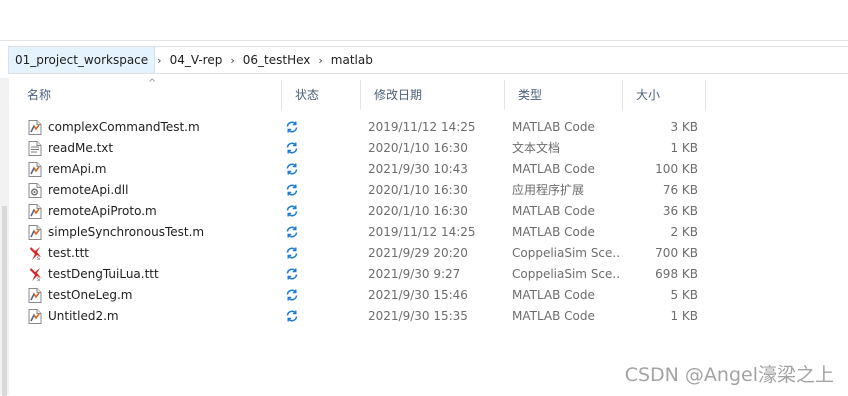 The image size is (848, 396). What do you see at coordinates (148, 95) in the screenshot?
I see `column-header-name: 名称` at bounding box center [148, 95].